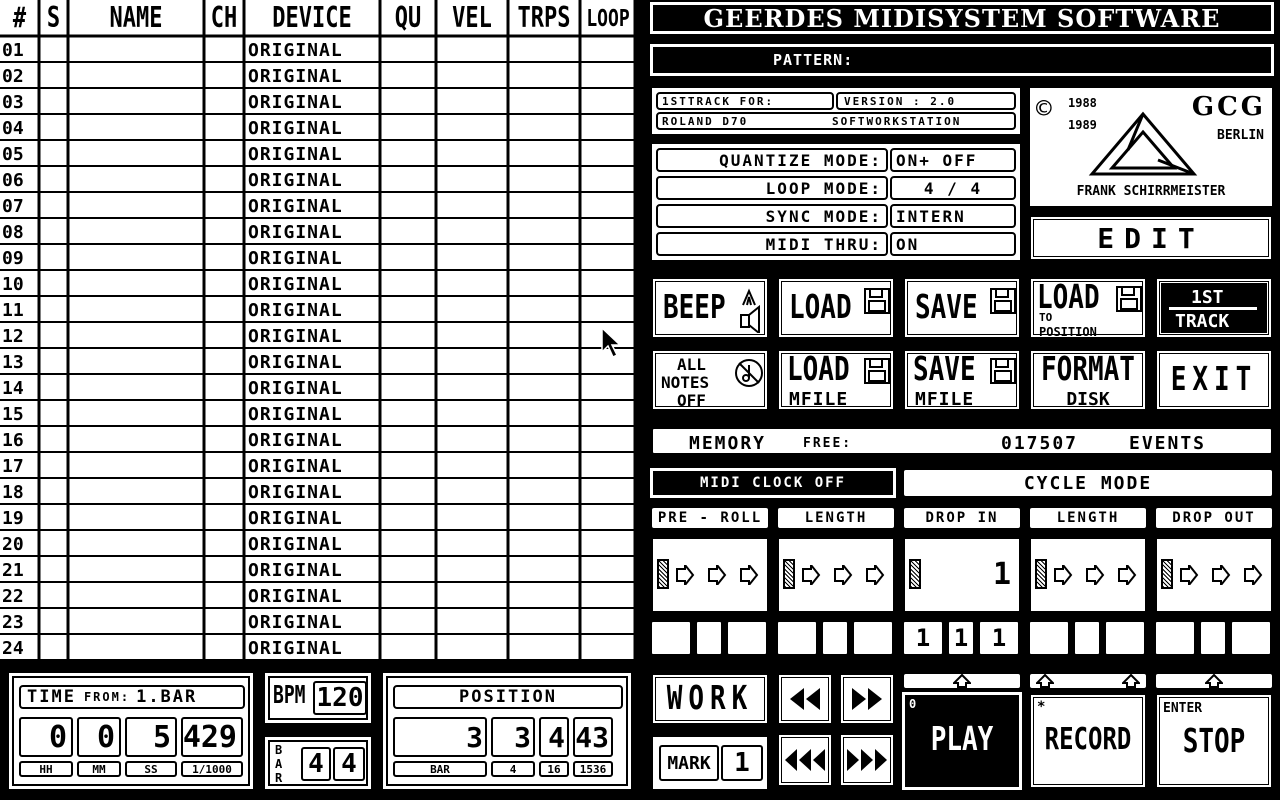 The image size is (1280, 800). What do you see at coordinates (710, 308) in the screenshot?
I see `beep-button: BEEP` at bounding box center [710, 308].